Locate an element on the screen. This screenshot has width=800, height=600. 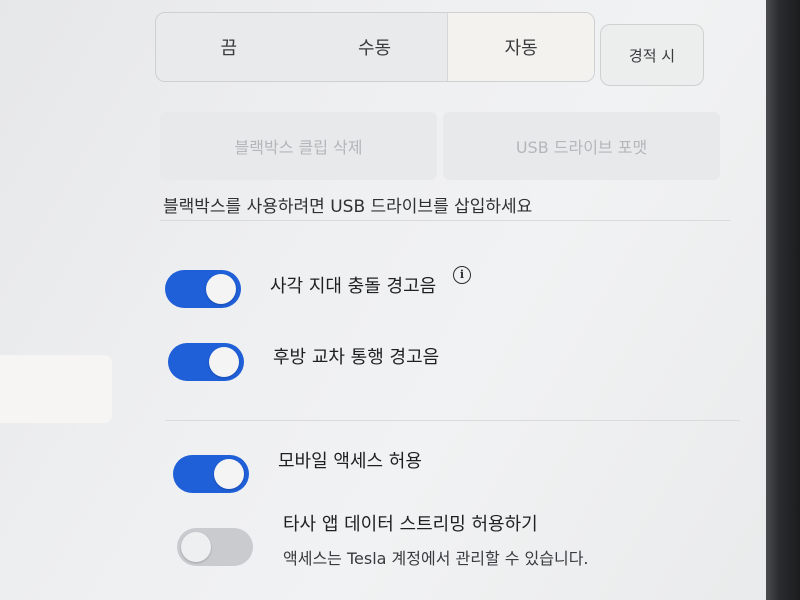
mode-option-off: 끔 is located at coordinates (229, 47).